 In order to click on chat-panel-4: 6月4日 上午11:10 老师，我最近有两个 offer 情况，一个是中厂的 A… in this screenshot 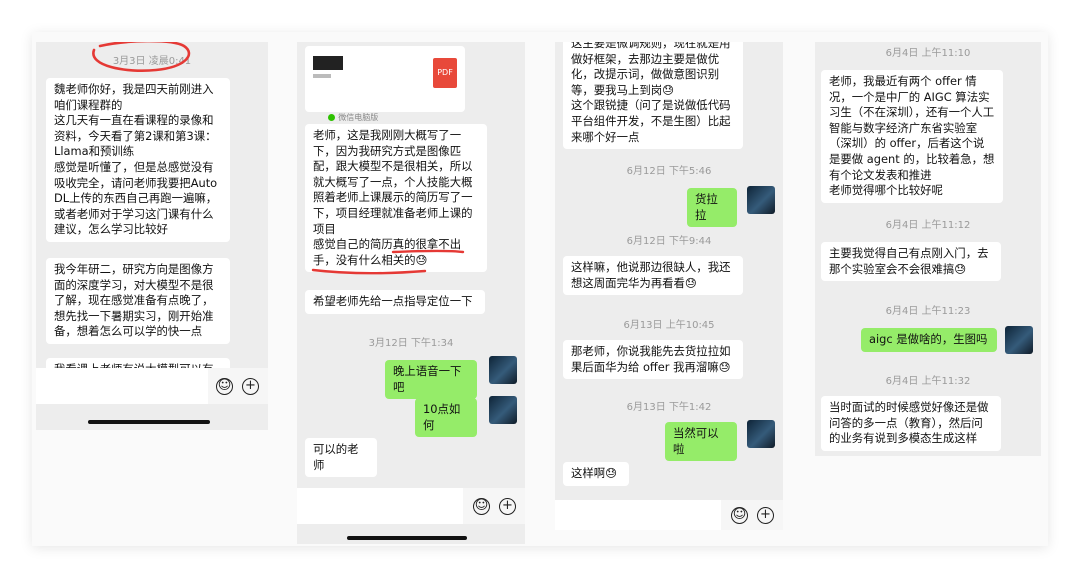, I will do `click(928, 249)`.